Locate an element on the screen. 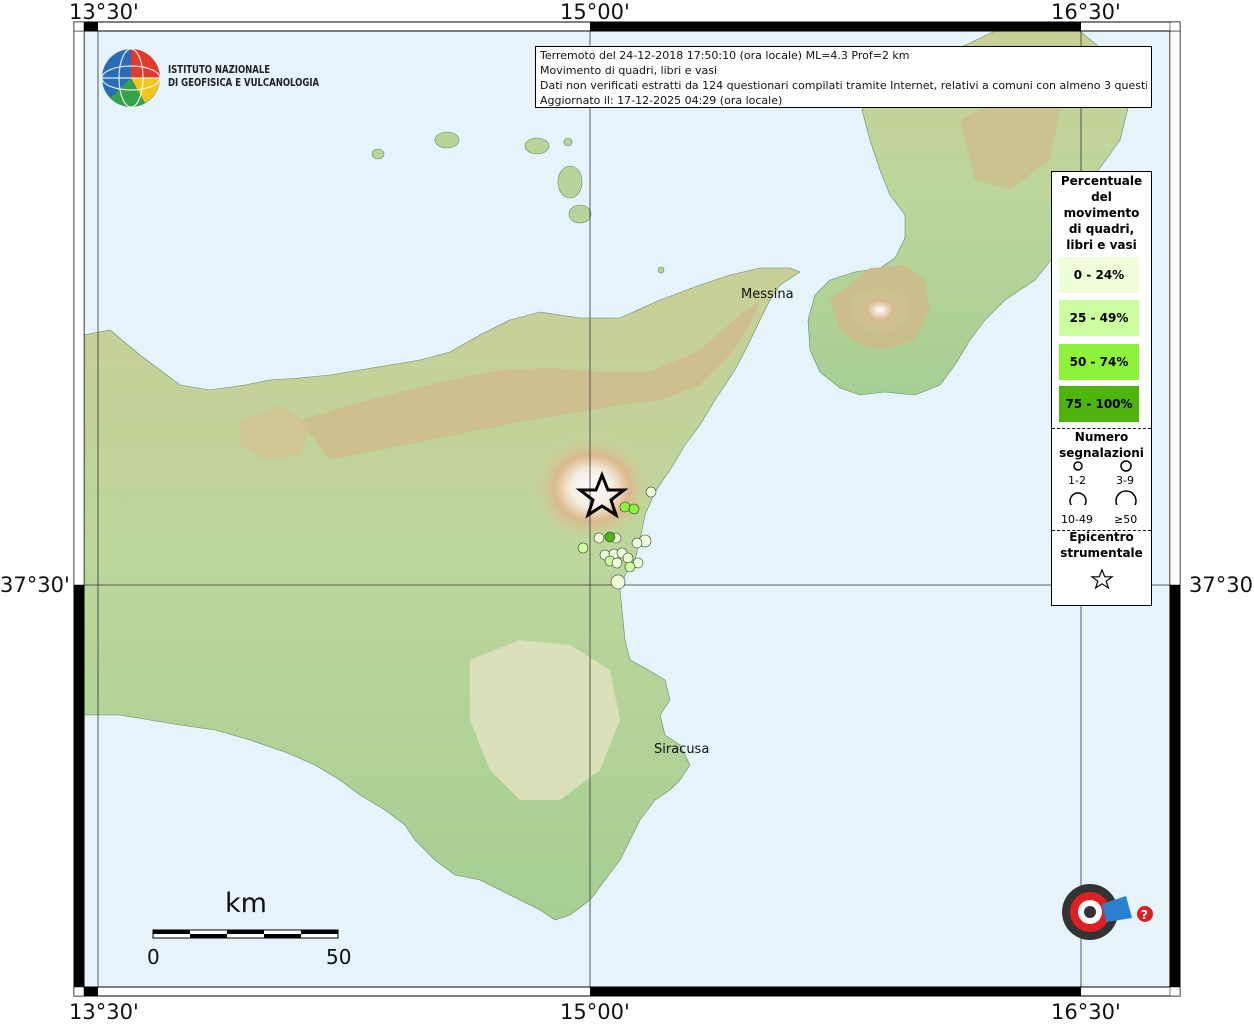  lat-label-right: 37°30' is located at coordinates (1221, 585).